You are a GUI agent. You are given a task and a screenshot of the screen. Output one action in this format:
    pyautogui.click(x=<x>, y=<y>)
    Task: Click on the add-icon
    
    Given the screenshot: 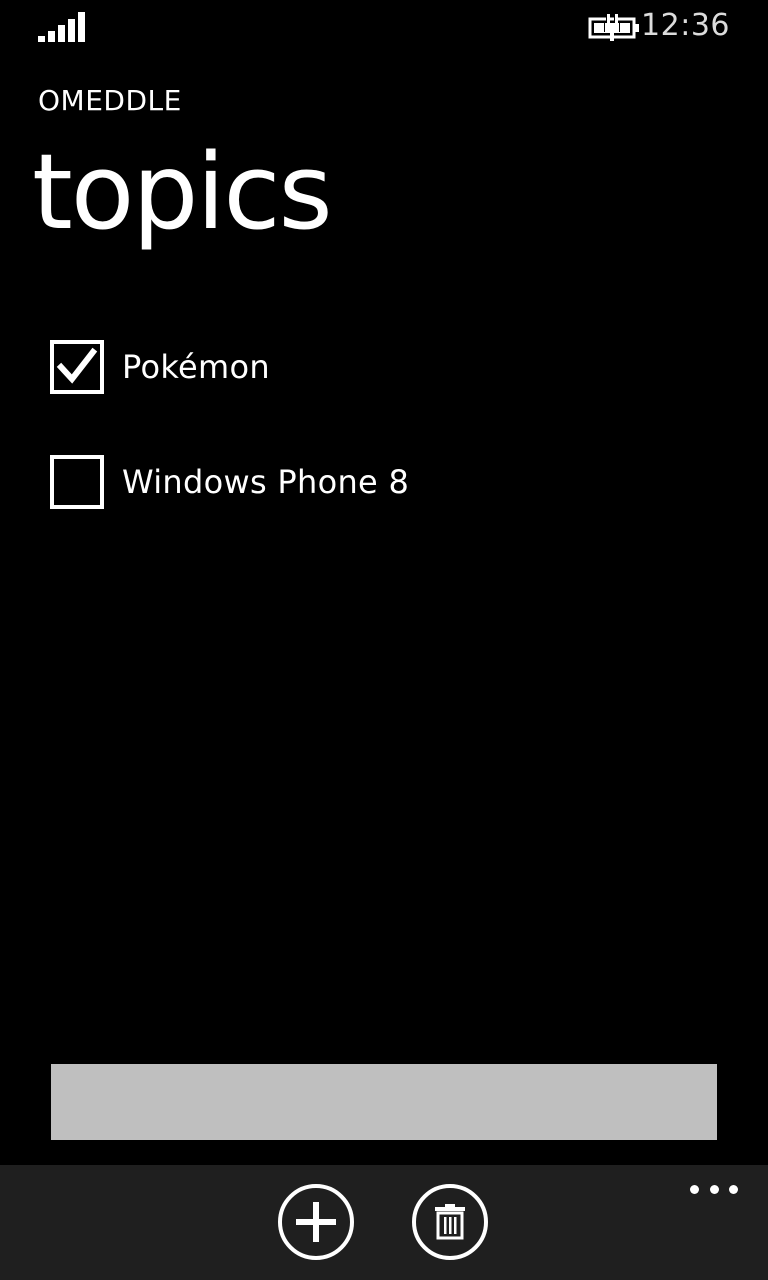 What is the action you would take?
    pyautogui.click(x=316, y=1222)
    